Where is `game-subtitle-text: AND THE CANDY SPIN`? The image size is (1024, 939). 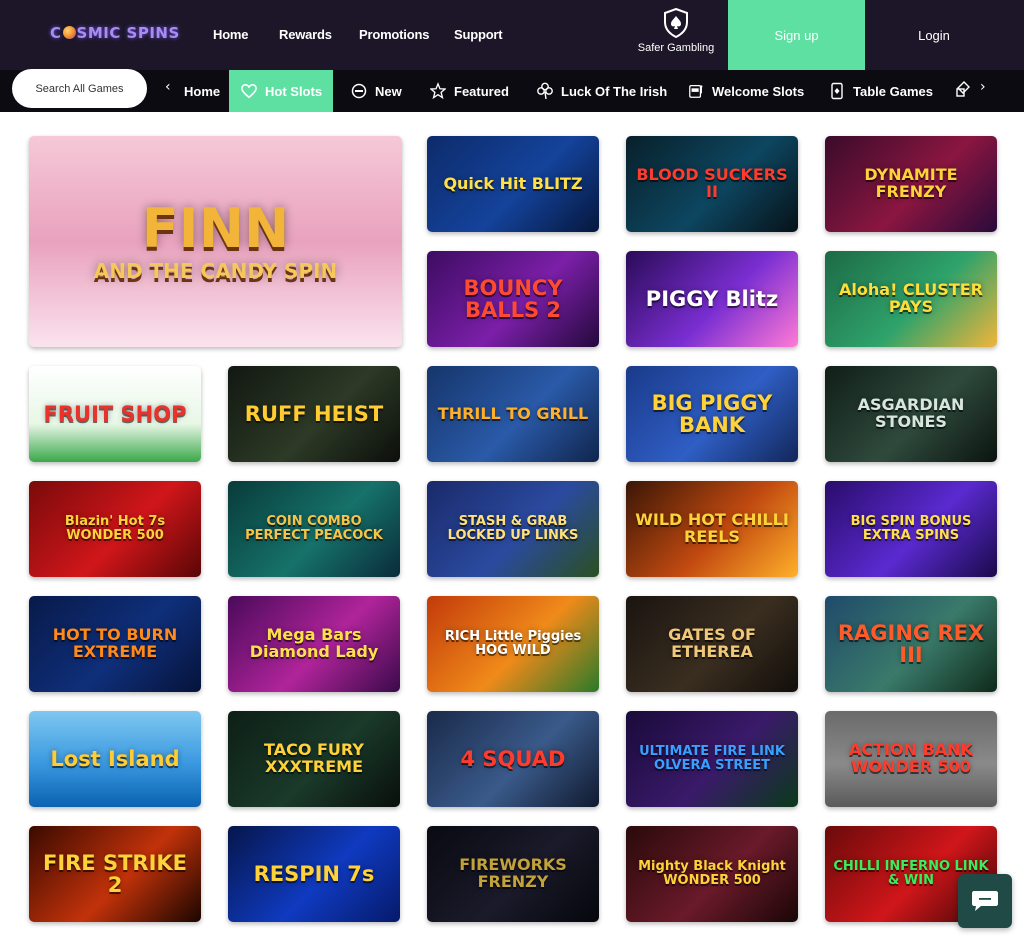 game-subtitle-text: AND THE CANDY SPIN is located at coordinates (215, 271).